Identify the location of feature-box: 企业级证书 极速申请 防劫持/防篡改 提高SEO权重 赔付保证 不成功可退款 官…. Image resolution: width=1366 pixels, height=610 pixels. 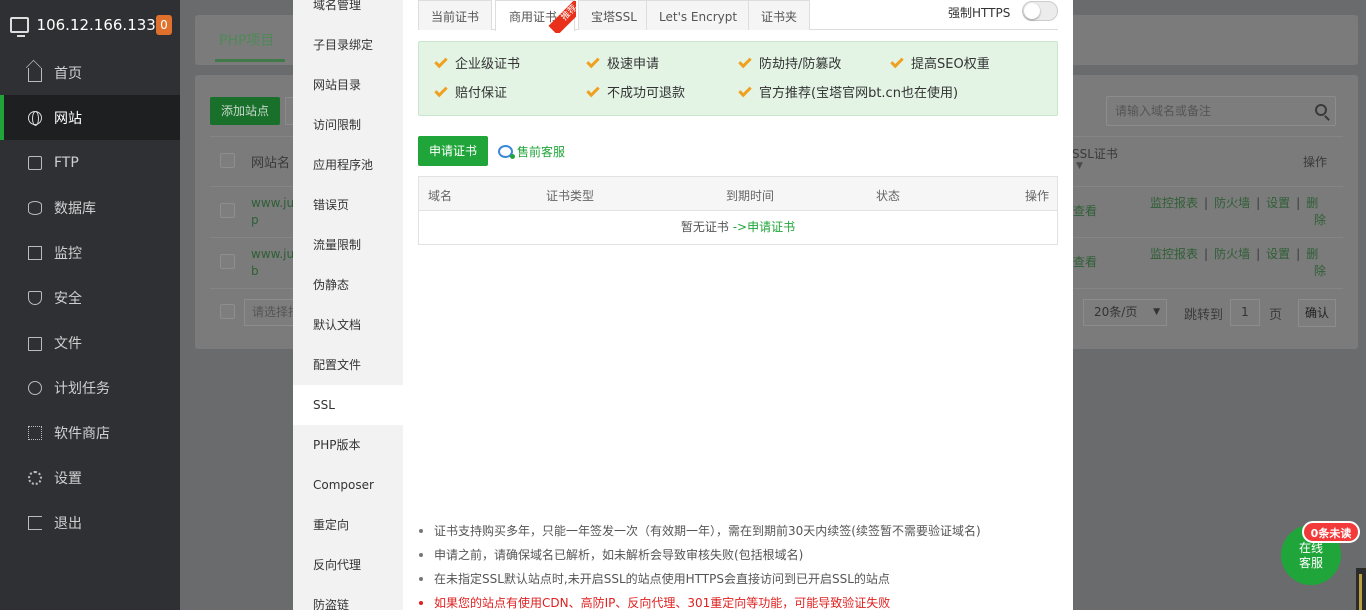
(738, 78).